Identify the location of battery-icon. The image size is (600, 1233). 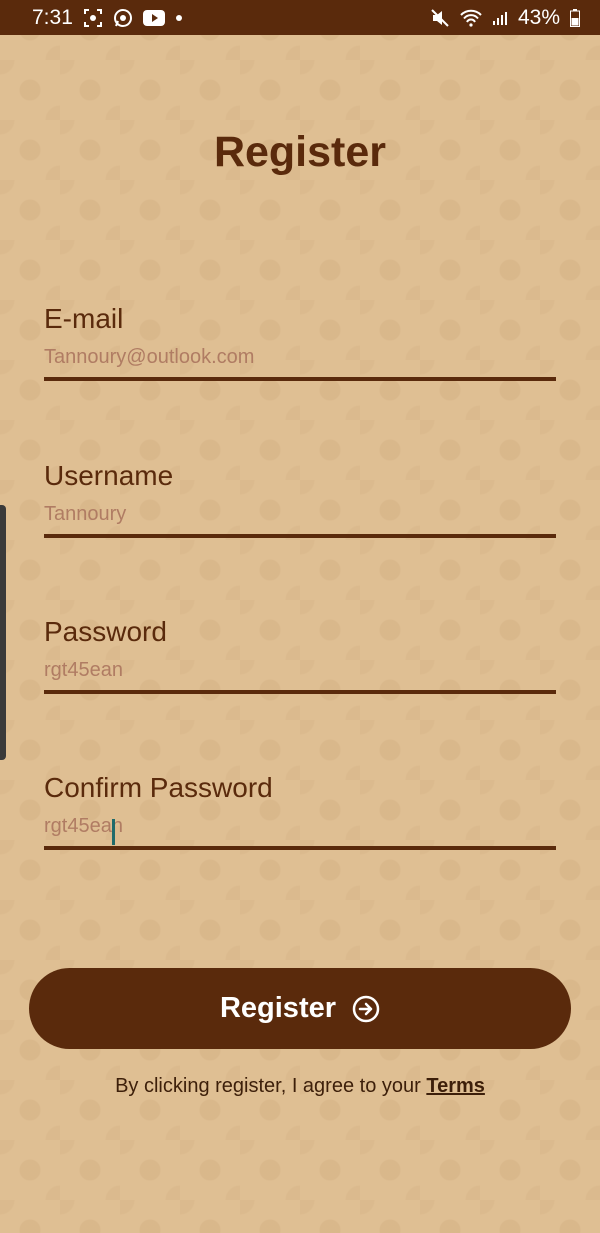
(575, 17).